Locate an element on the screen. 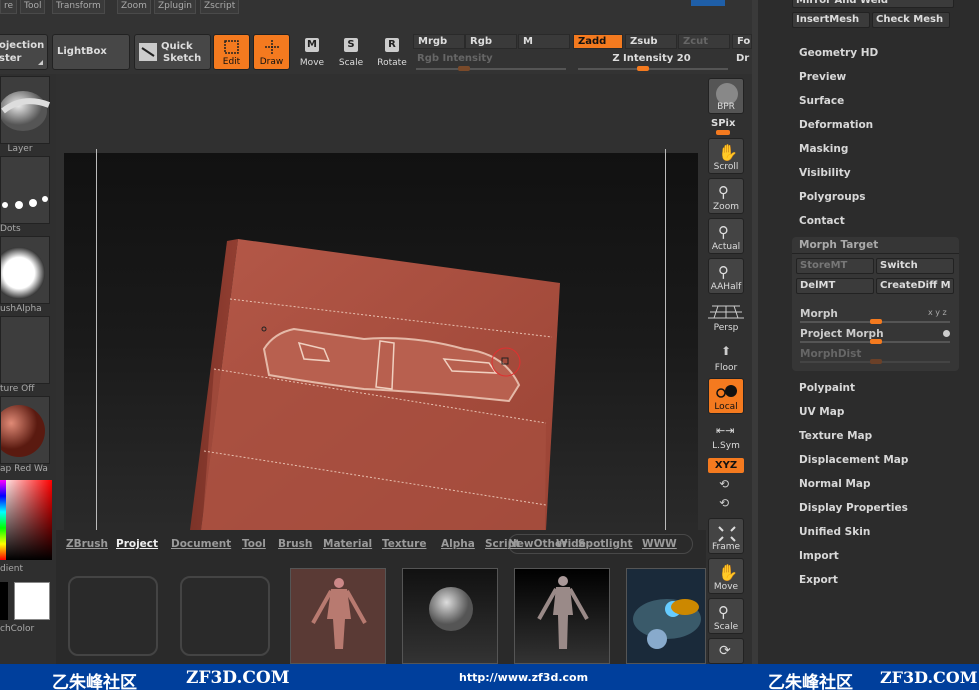 The width and height of the screenshot is (979, 690). morph-slider-label: Morph is located at coordinates (819, 314).